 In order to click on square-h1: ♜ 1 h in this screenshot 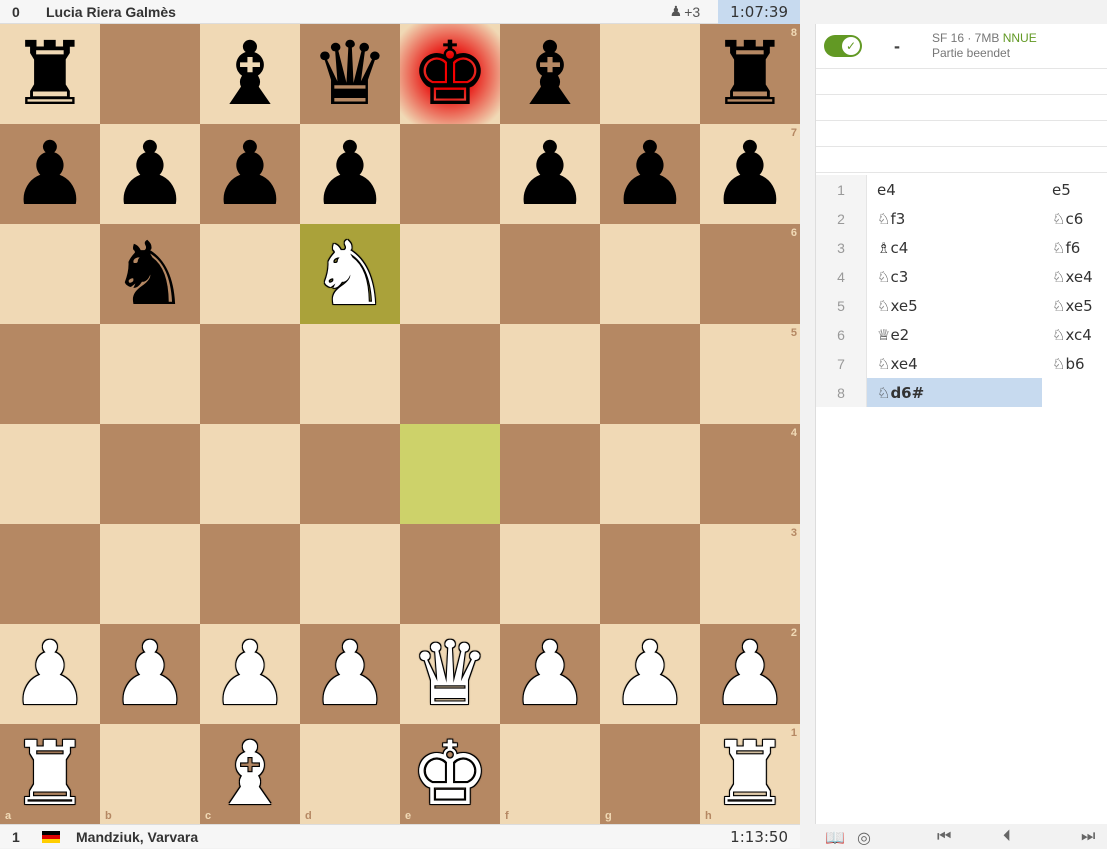, I will do `click(750, 774)`.